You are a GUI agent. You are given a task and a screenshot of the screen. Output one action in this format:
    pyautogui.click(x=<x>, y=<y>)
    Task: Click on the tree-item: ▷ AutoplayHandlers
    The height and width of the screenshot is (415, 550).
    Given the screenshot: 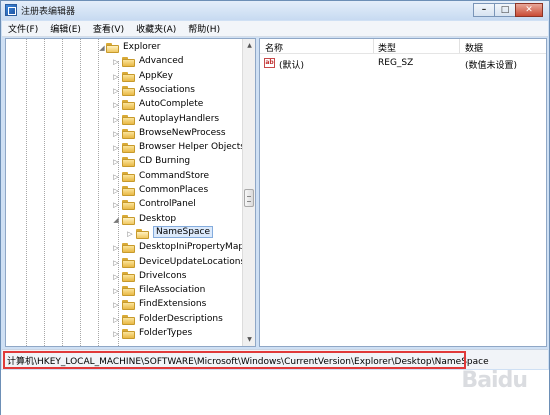 What is the action you would take?
    pyautogui.click(x=124, y=120)
    